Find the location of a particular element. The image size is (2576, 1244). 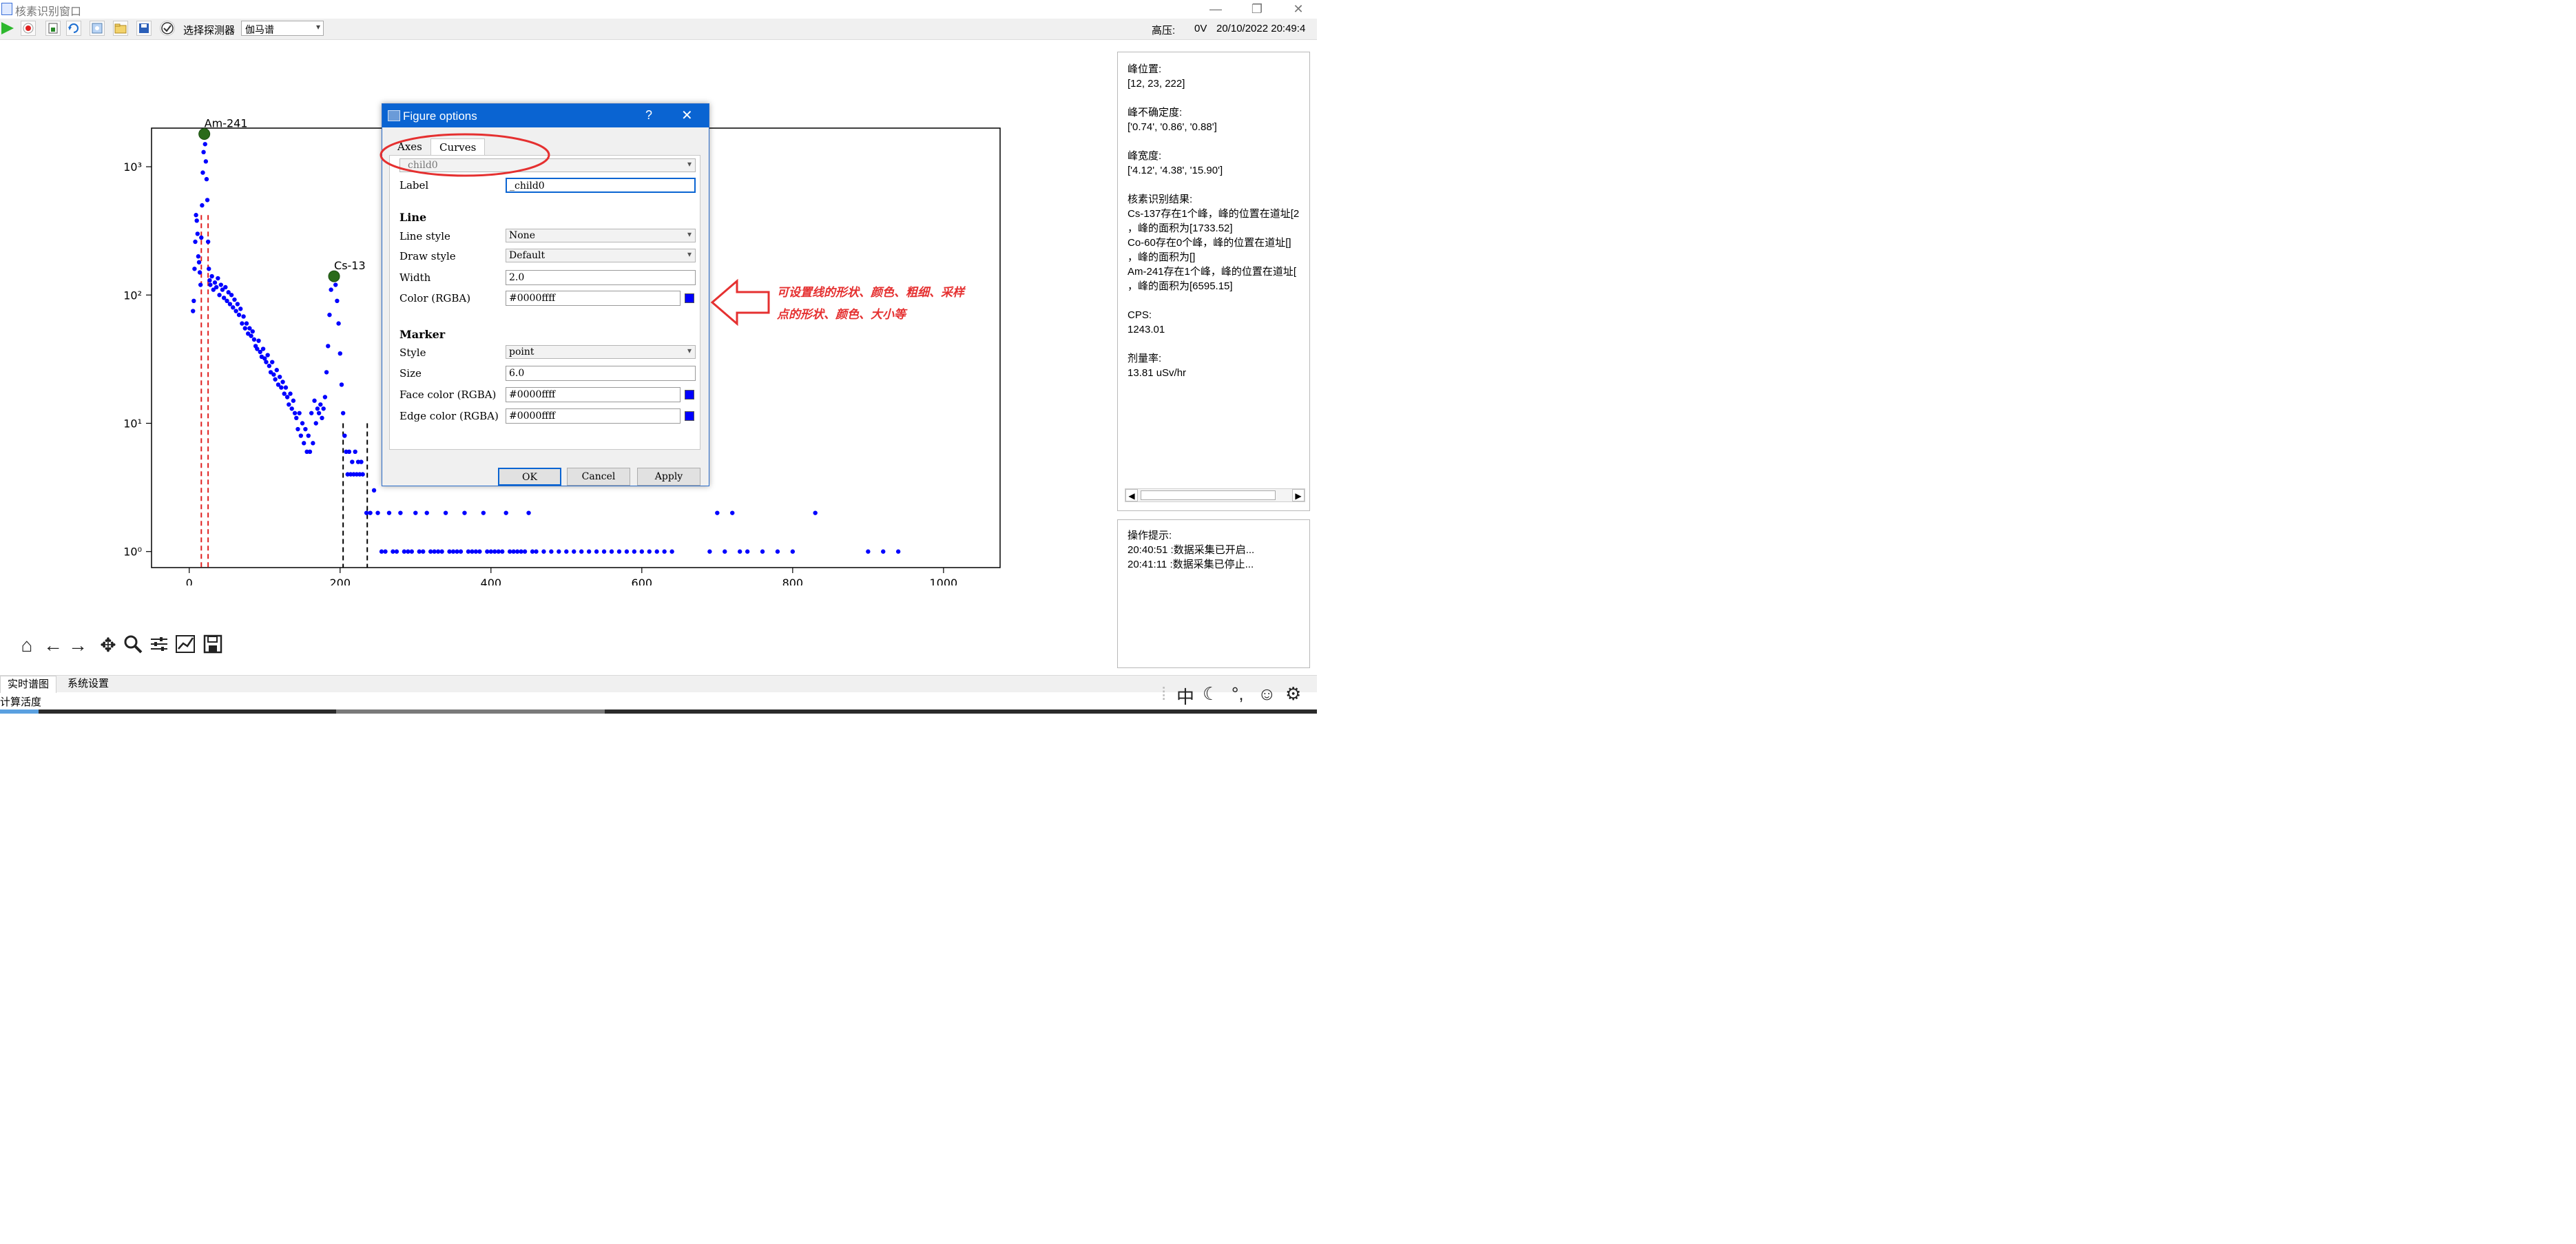

tab-system-settings: 系统设置 is located at coordinates (88, 684).